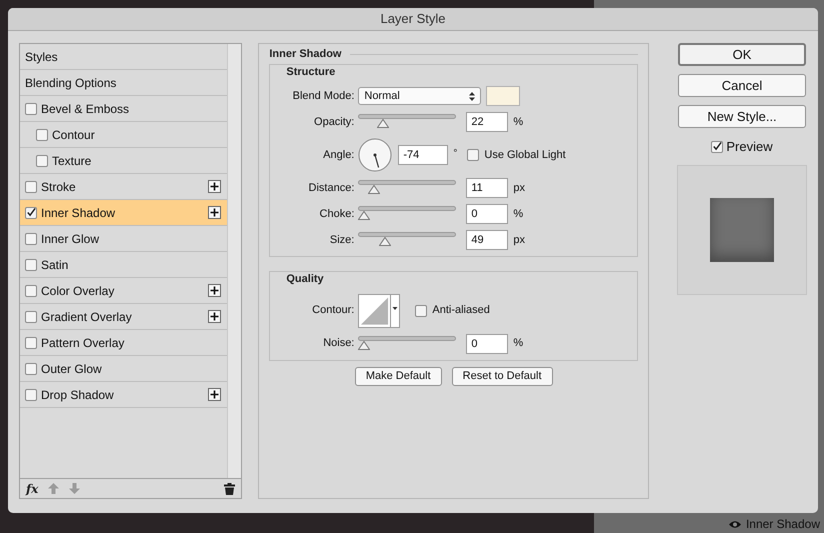  Describe the element at coordinates (487, 122) in the screenshot. I see `value-input: 22` at that location.